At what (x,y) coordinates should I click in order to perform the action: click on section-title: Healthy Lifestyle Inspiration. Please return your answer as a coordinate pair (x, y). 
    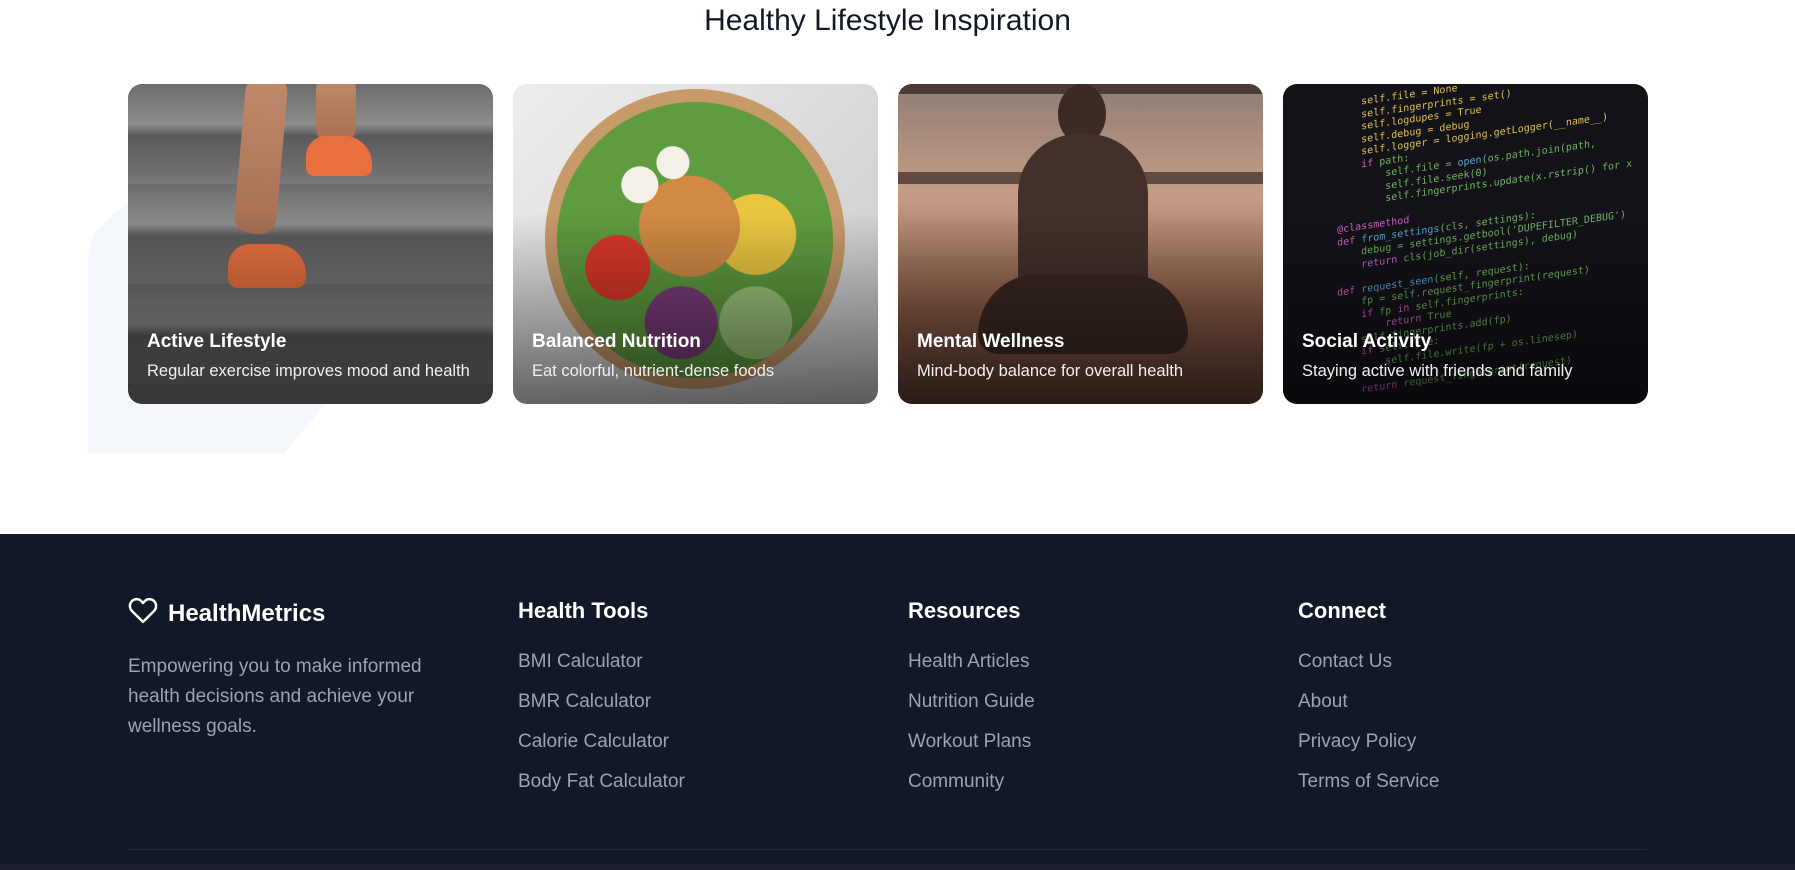
    Looking at the image, I should click on (887, 20).